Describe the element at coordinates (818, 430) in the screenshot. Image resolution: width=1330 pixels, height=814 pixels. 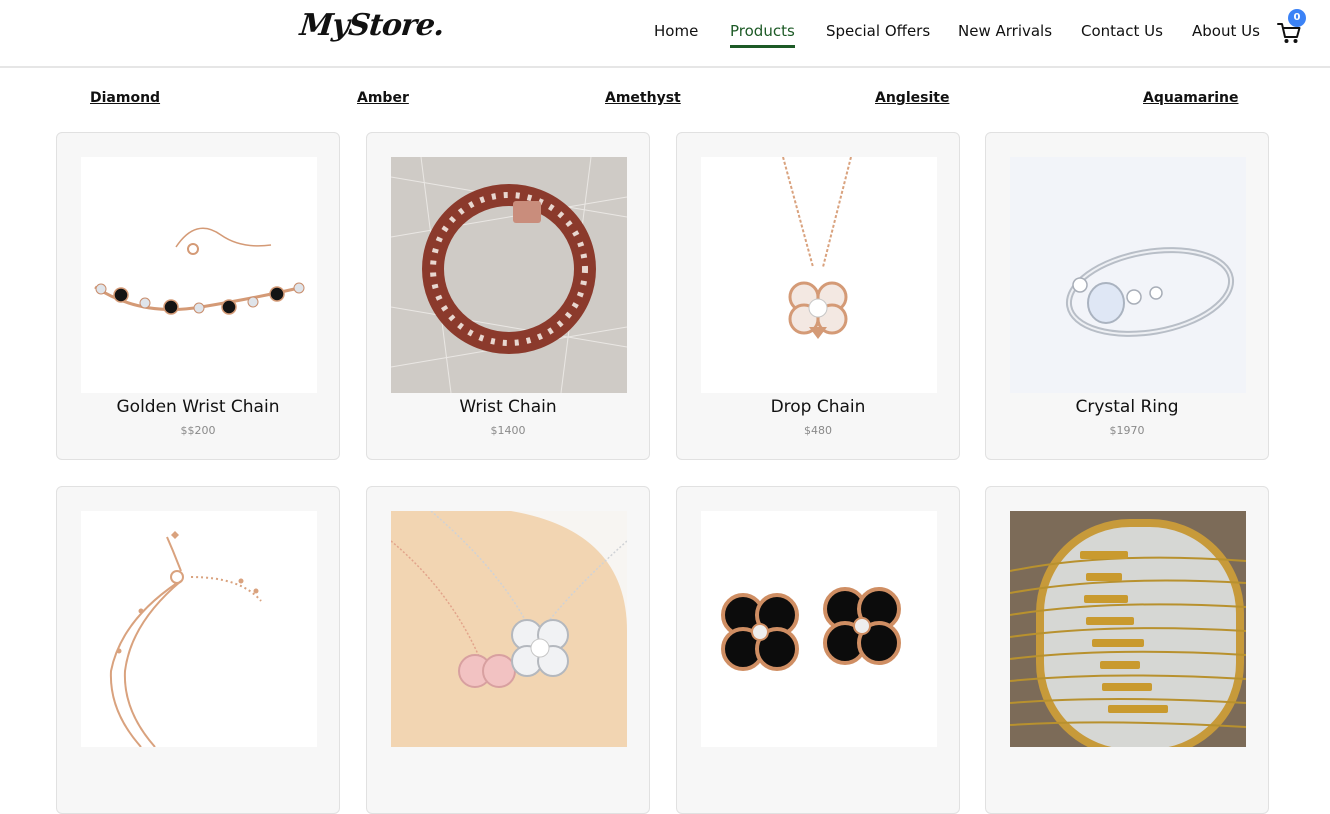
I see `product-price: $480` at that location.